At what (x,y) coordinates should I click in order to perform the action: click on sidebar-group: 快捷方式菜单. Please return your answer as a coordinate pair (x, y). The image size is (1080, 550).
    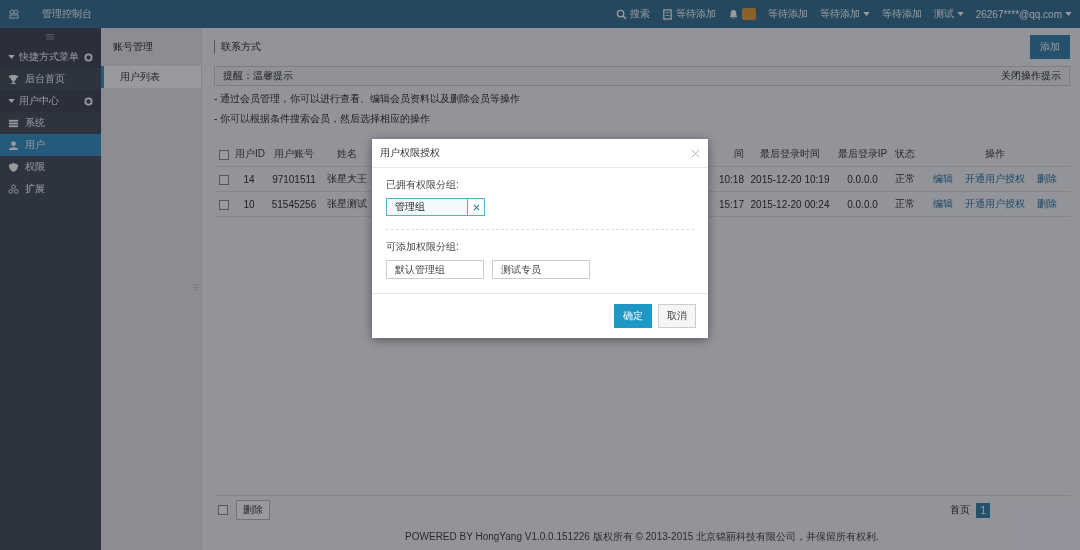
    Looking at the image, I should click on (50, 57).